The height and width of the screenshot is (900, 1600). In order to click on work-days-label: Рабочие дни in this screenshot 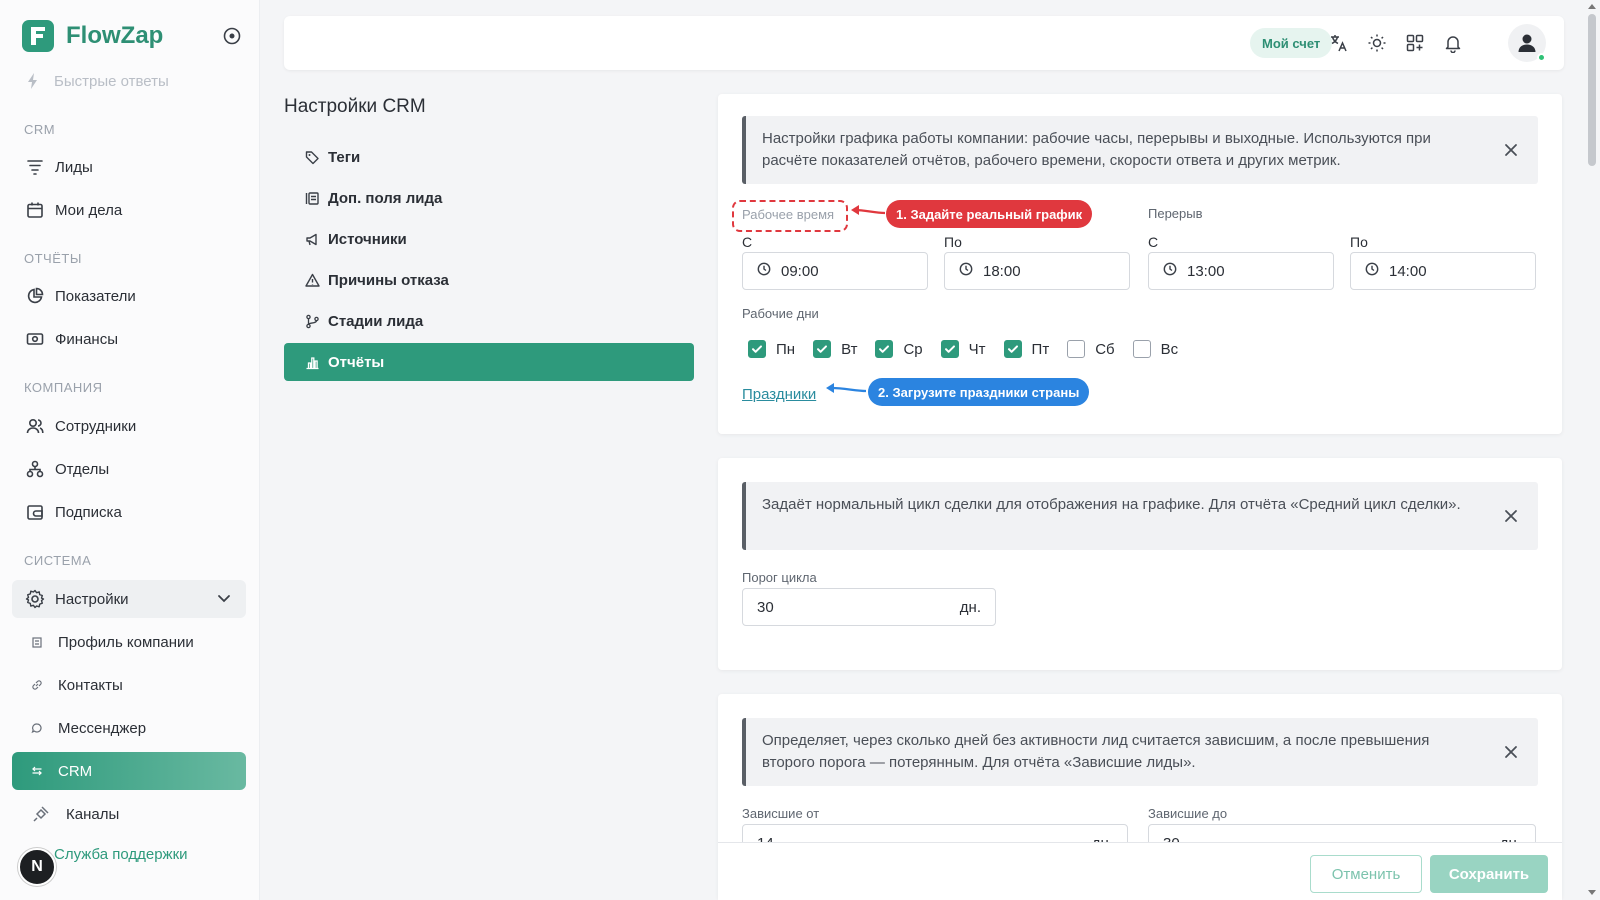, I will do `click(780, 313)`.